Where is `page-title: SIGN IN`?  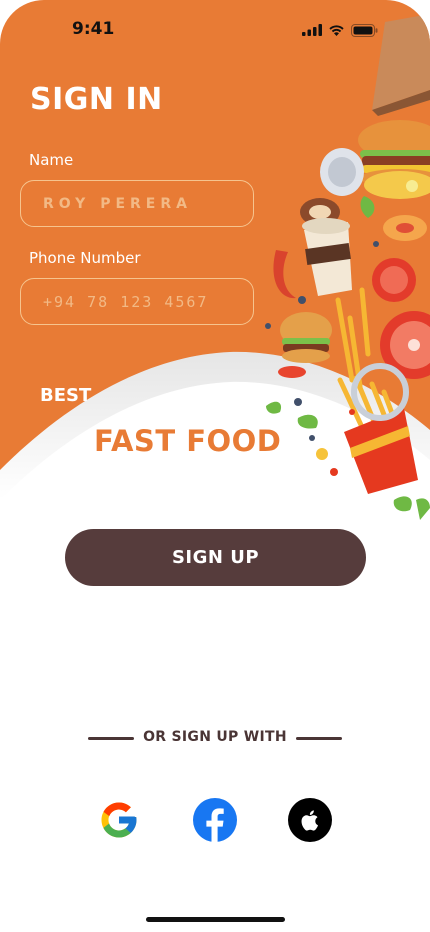
page-title: SIGN IN is located at coordinates (96, 99).